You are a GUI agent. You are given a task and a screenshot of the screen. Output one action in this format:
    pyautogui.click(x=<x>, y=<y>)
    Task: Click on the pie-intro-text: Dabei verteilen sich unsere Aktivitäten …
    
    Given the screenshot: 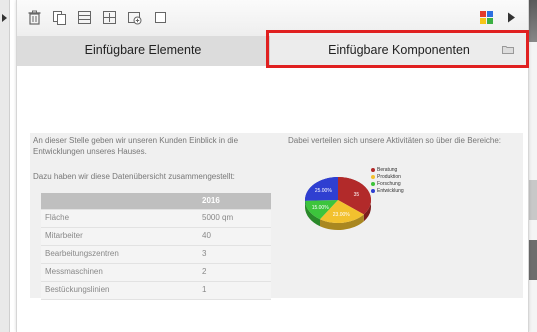 What is the action you would take?
    pyautogui.click(x=395, y=140)
    